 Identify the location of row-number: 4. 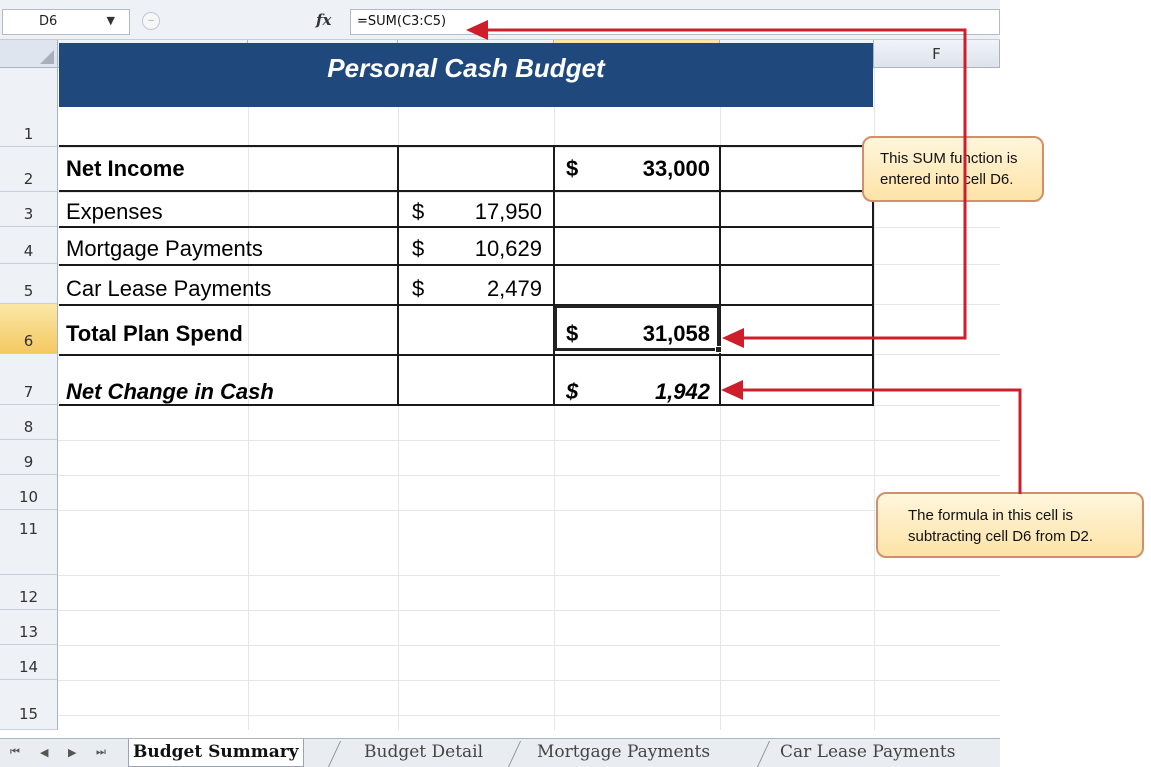
(28, 251).